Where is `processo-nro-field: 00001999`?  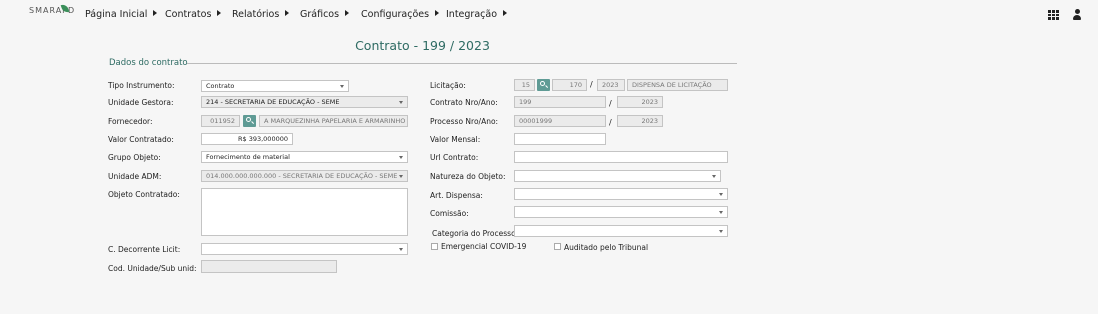
processo-nro-field: 00001999 is located at coordinates (560, 121).